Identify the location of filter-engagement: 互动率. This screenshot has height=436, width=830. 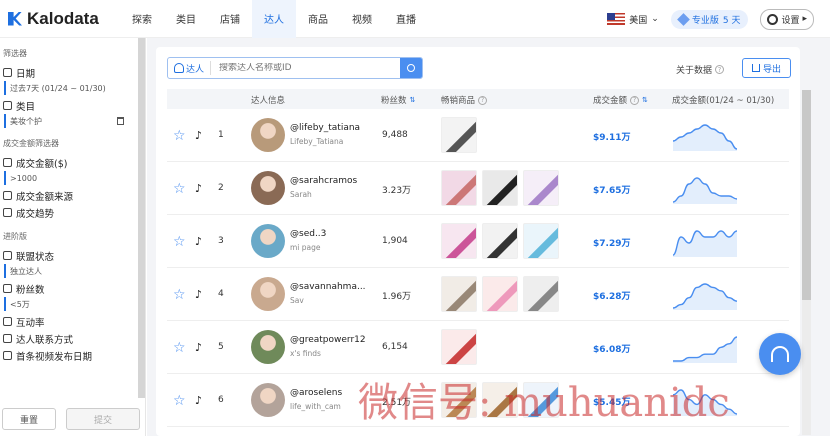
(72, 321).